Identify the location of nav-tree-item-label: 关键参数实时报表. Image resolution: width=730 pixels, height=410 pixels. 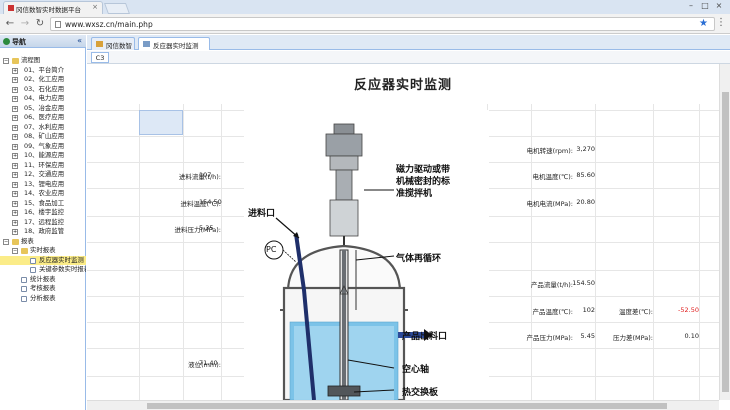
(62, 269).